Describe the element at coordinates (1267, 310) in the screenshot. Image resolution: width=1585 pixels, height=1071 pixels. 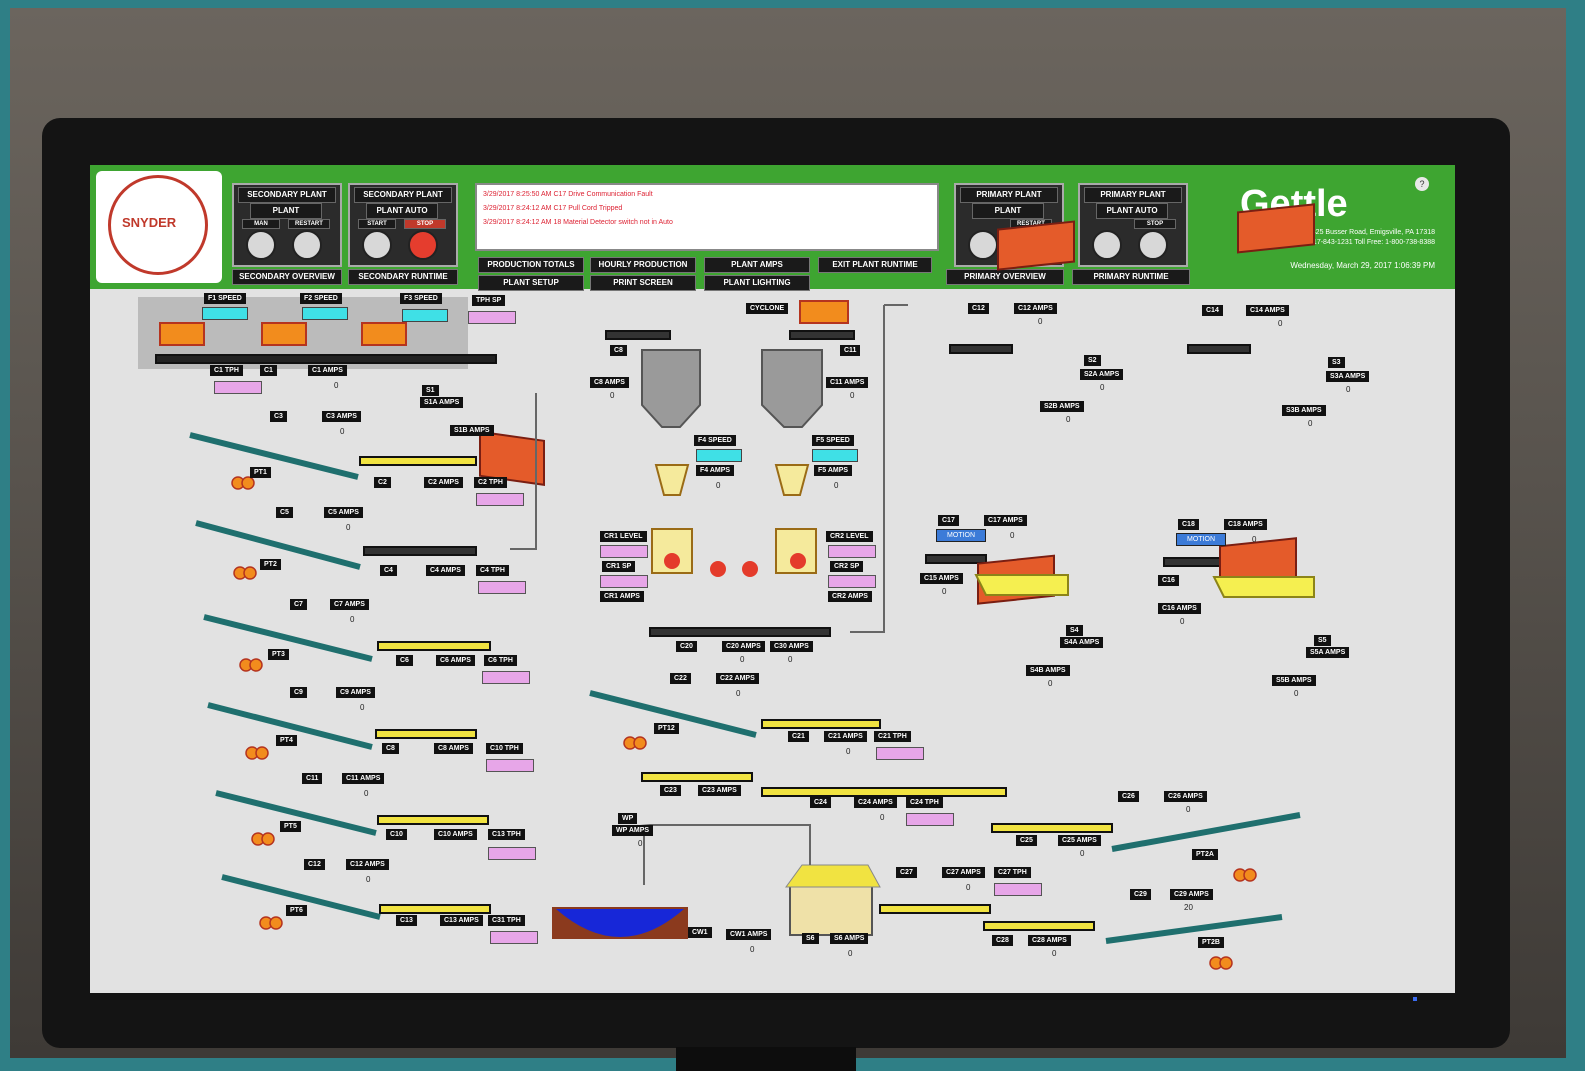
I see `c14-amps-label: C14 AMPS` at that location.